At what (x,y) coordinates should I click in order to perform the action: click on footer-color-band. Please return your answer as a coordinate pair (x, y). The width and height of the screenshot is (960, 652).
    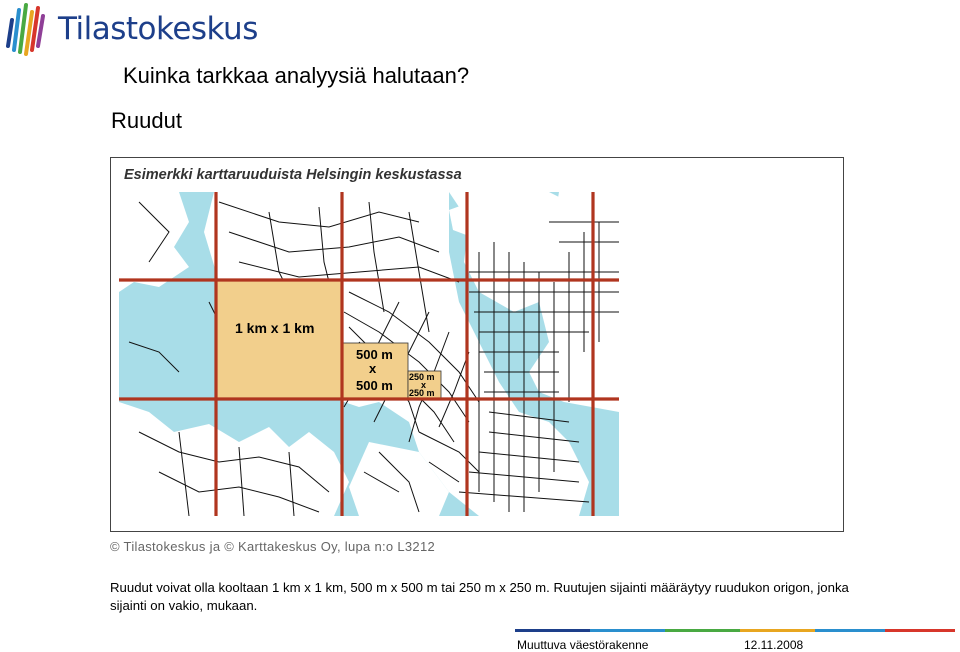
    Looking at the image, I should click on (735, 630).